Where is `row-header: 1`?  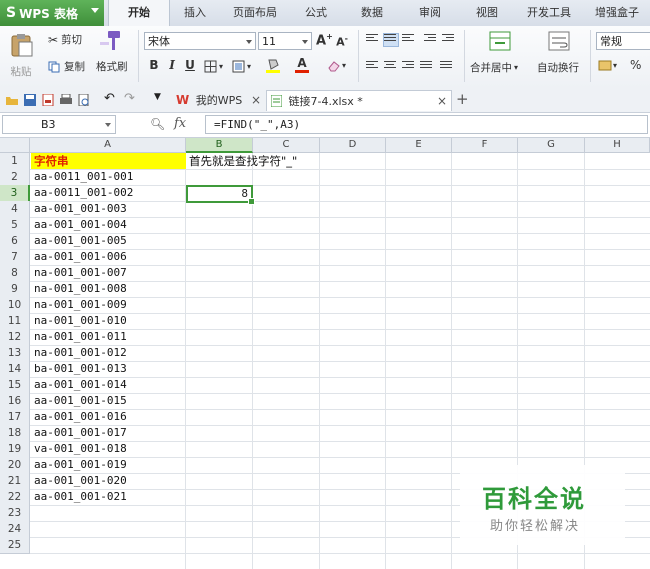
row-header: 1 is located at coordinates (15, 161).